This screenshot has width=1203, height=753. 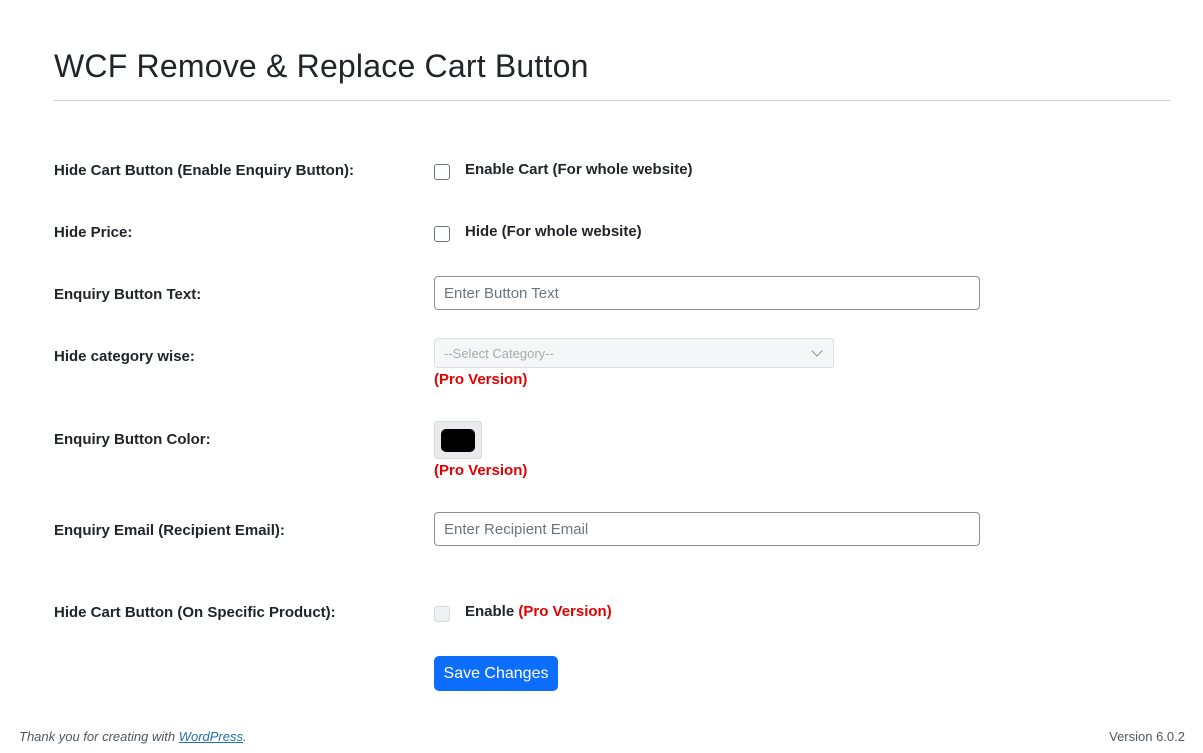 What do you see at coordinates (499, 353) in the screenshot?
I see `category-select-value: --Select Category--` at bounding box center [499, 353].